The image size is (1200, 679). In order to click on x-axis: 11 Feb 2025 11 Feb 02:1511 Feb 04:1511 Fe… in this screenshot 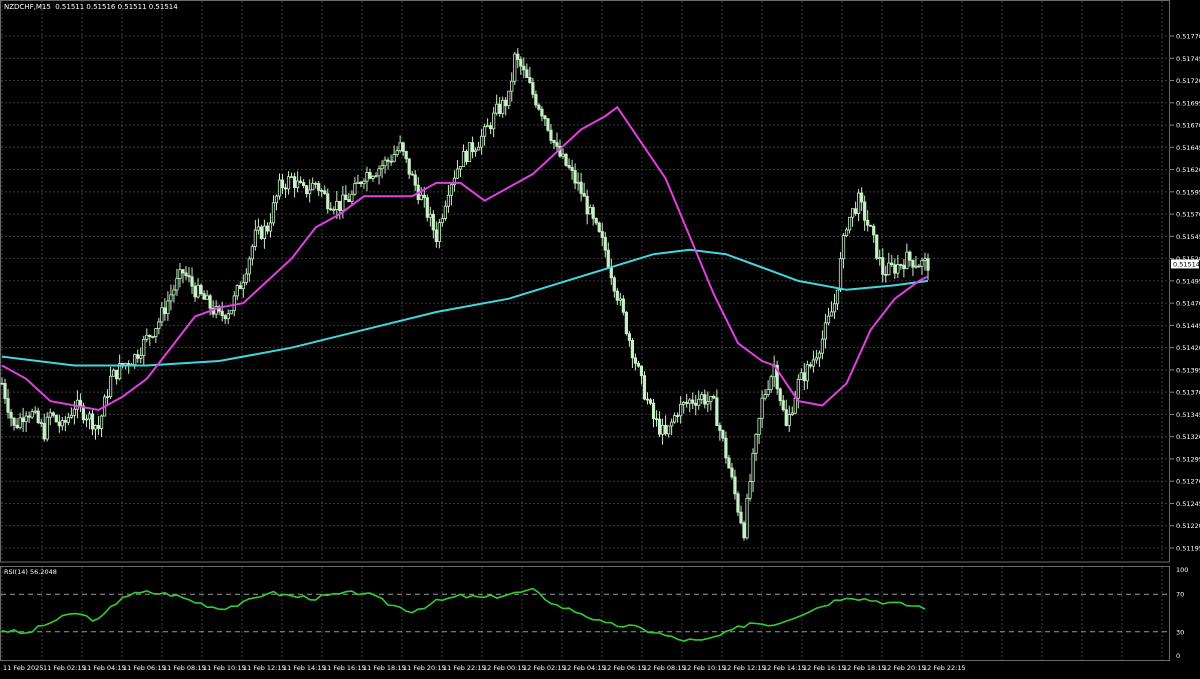, I will do `click(484, 668)`.